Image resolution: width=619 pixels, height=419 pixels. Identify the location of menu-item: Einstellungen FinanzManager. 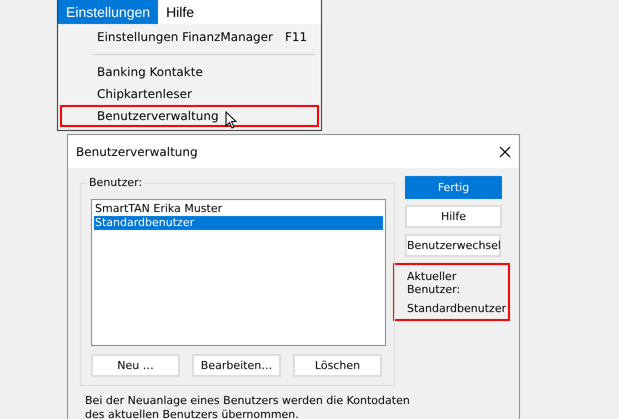
(185, 37).